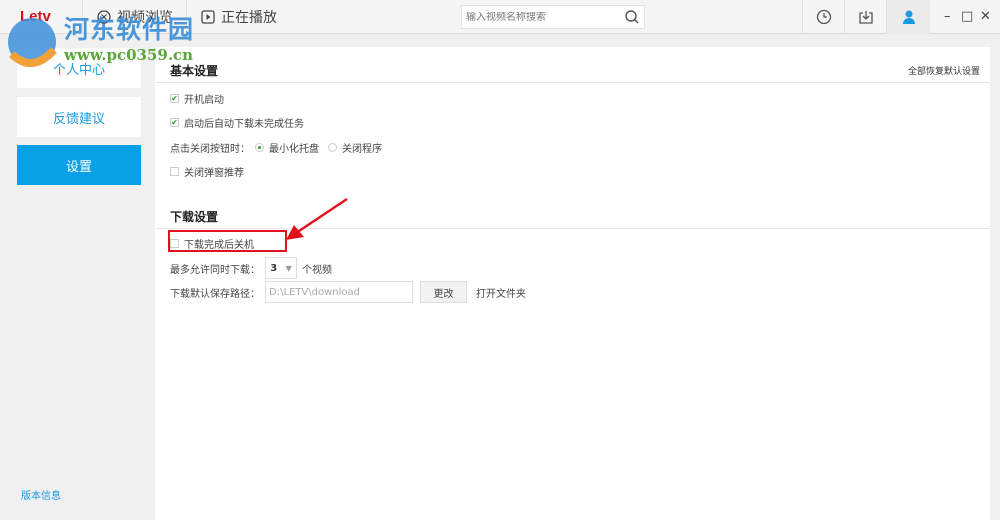  Describe the element at coordinates (204, 100) in the screenshot. I see `autostart-label: 开机启动` at that location.